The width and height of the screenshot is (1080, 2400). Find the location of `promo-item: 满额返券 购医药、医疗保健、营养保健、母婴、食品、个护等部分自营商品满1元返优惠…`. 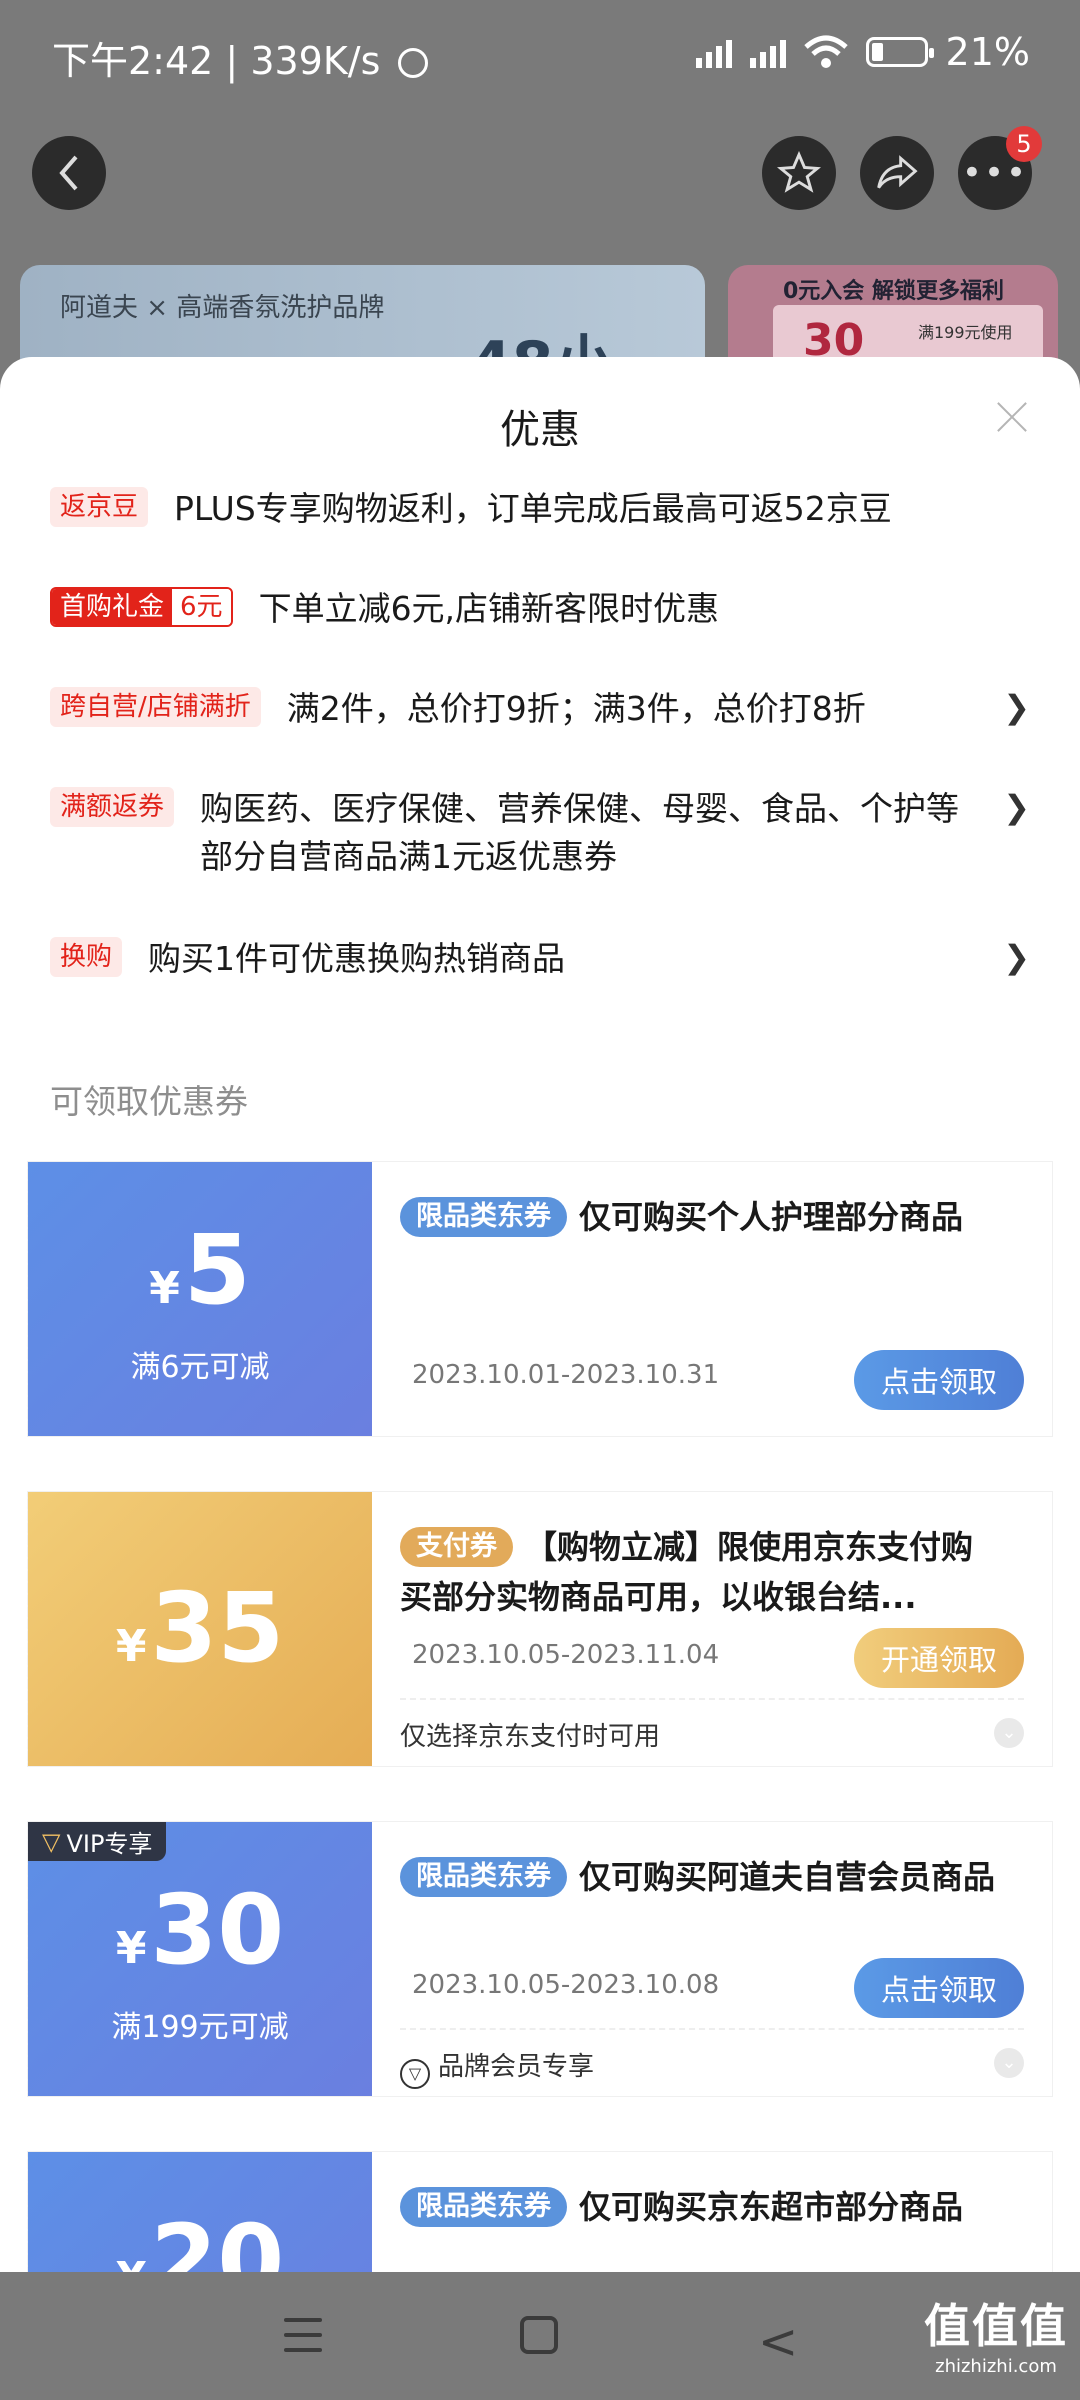

promo-item: 满额返券 购医药、医疗保健、营养保健、母婴、食品、个护等部分自营商品满1元返优惠… is located at coordinates (540, 833).